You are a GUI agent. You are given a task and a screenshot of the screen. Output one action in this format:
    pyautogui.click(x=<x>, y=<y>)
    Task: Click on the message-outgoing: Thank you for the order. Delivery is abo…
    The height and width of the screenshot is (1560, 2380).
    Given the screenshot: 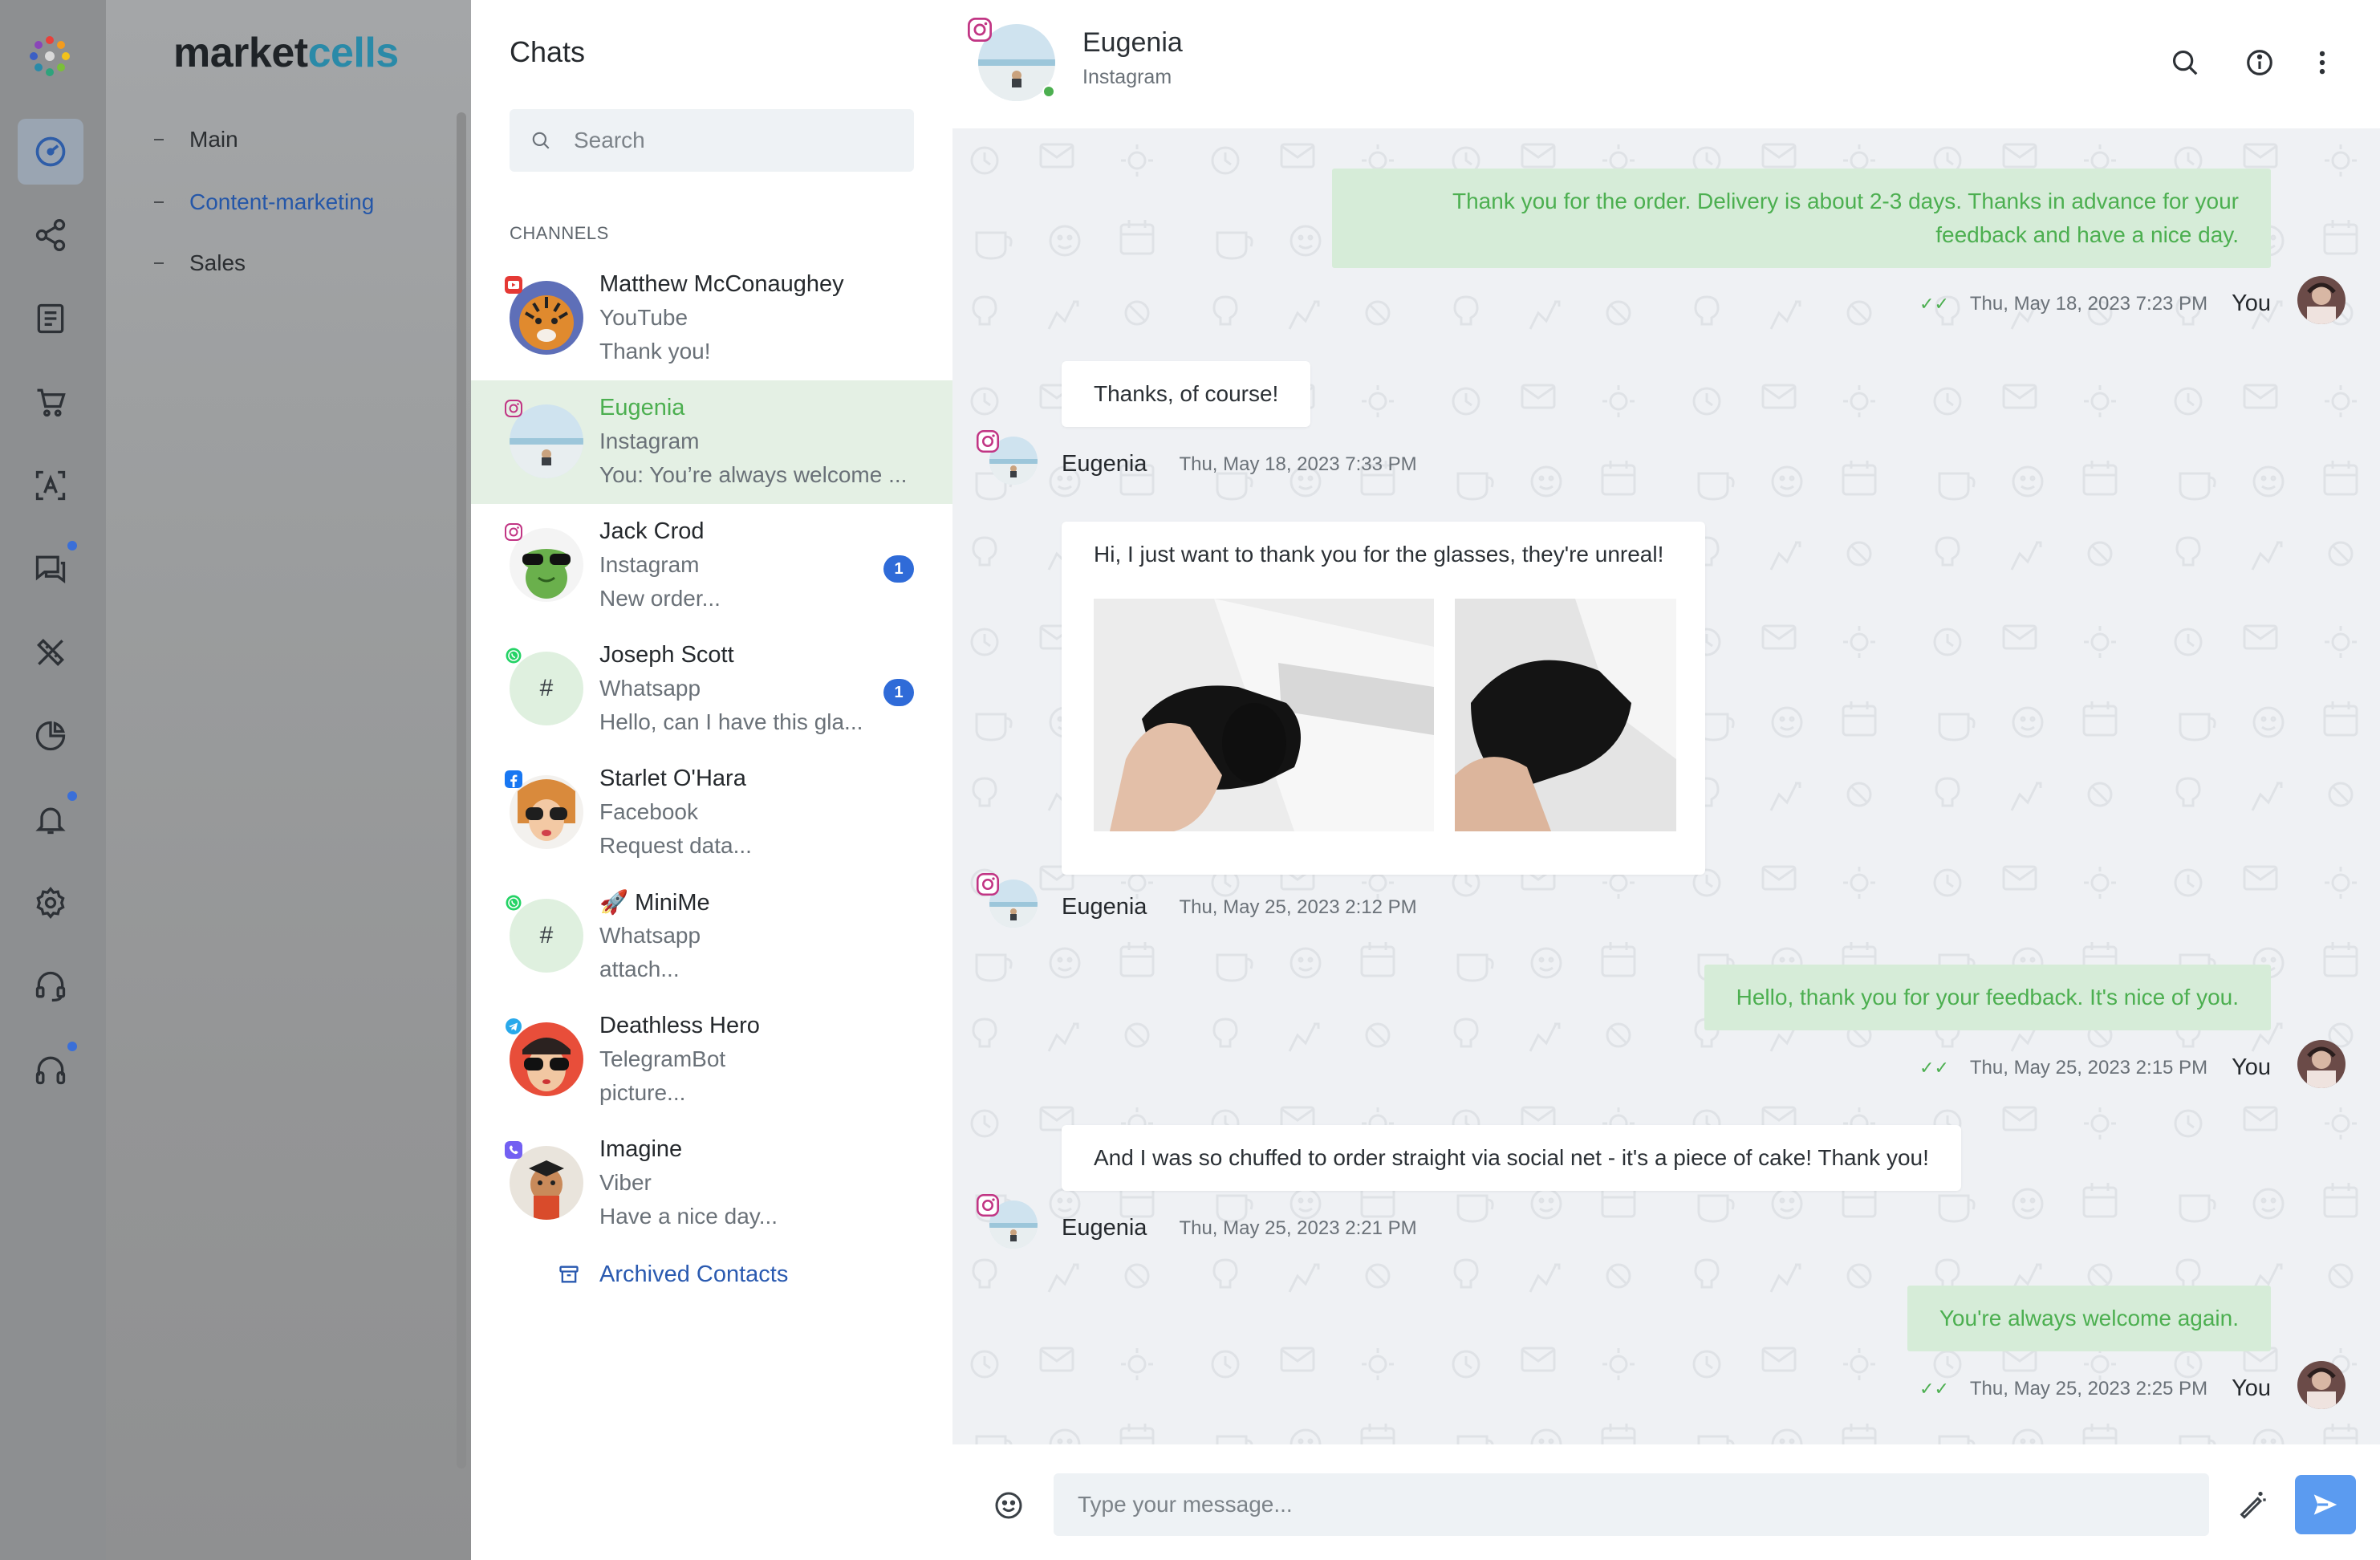 What is the action you would take?
    pyautogui.click(x=1802, y=218)
    